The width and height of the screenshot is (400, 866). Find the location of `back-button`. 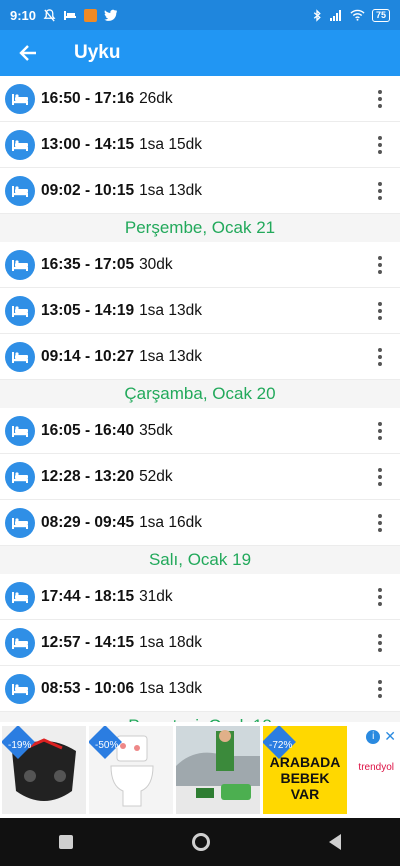

back-button is located at coordinates (28, 53).